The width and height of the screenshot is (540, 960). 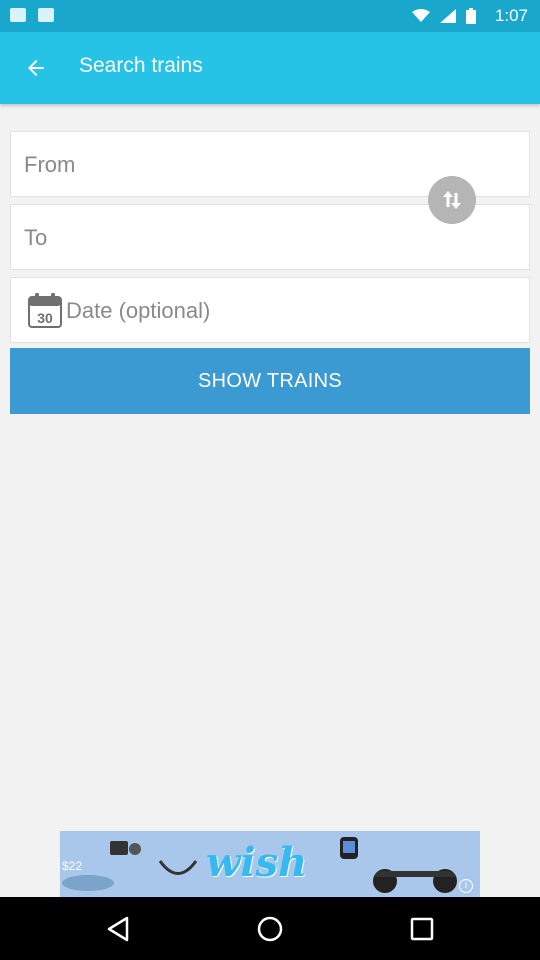 I want to click on battery-icon, so click(x=471, y=18).